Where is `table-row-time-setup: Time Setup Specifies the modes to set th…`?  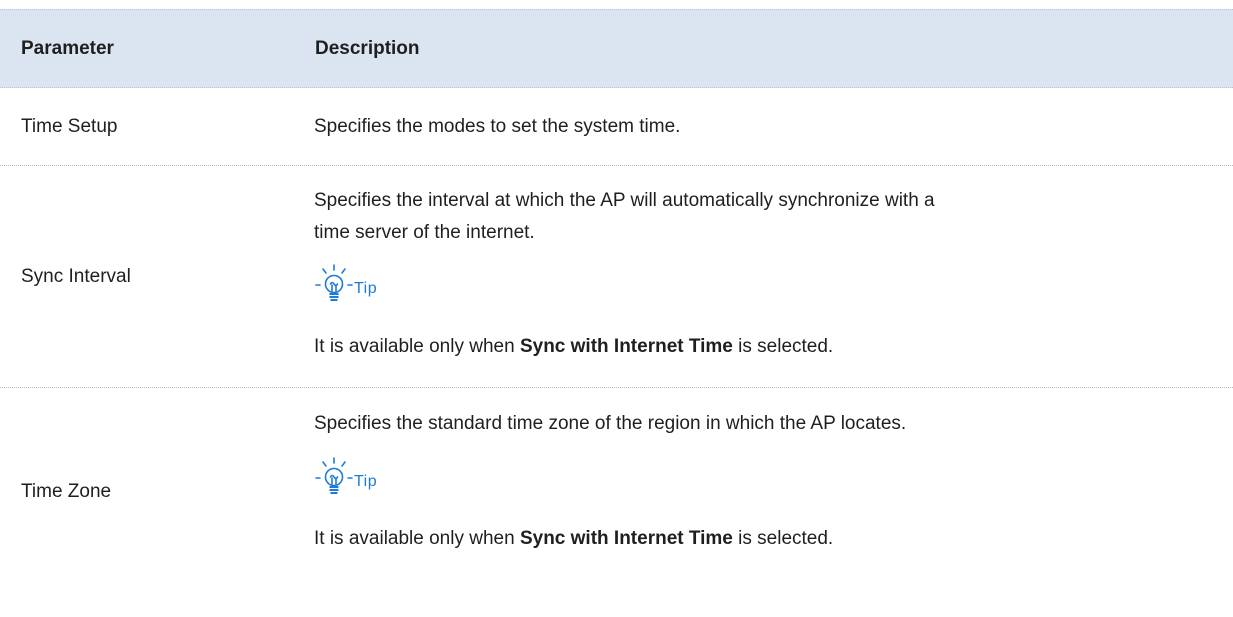
table-row-time-setup: Time Setup Specifies the modes to set th… is located at coordinates (616, 127).